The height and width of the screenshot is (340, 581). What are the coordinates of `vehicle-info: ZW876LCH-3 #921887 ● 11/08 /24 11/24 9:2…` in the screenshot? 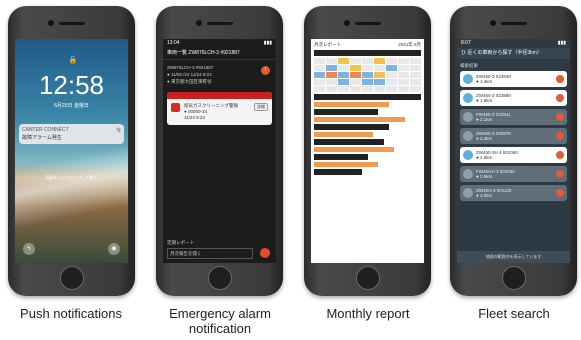 It's located at (219, 74).